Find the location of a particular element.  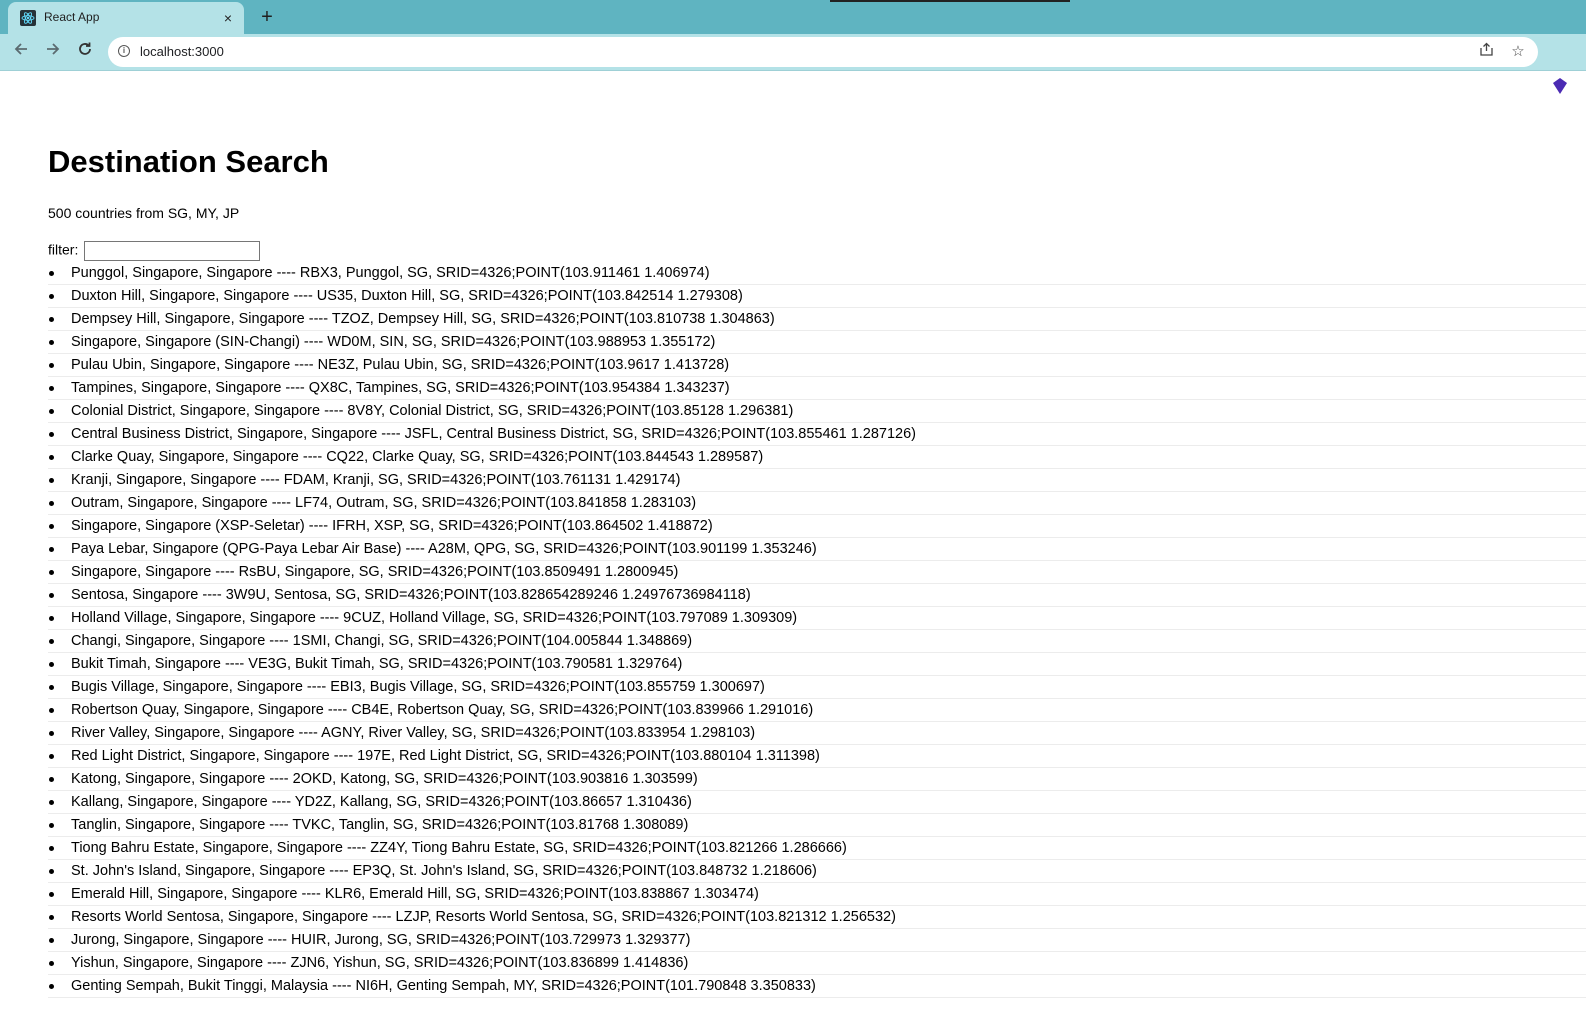

browser-toolbar: i localhost:3000 ☆ is located at coordinates (793, 64).